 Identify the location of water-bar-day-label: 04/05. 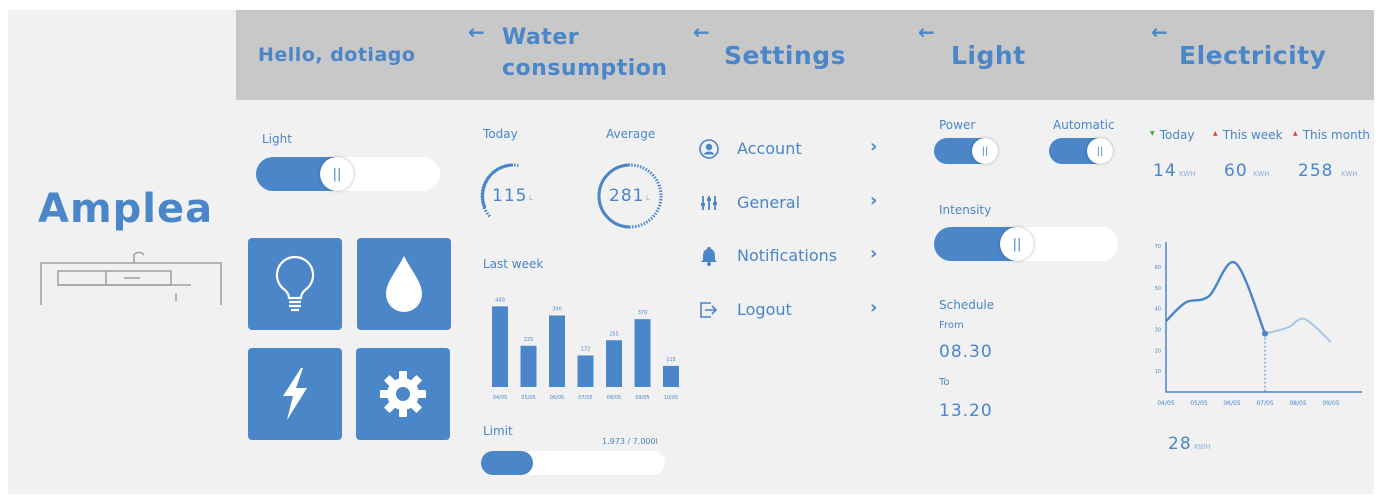
(500, 397).